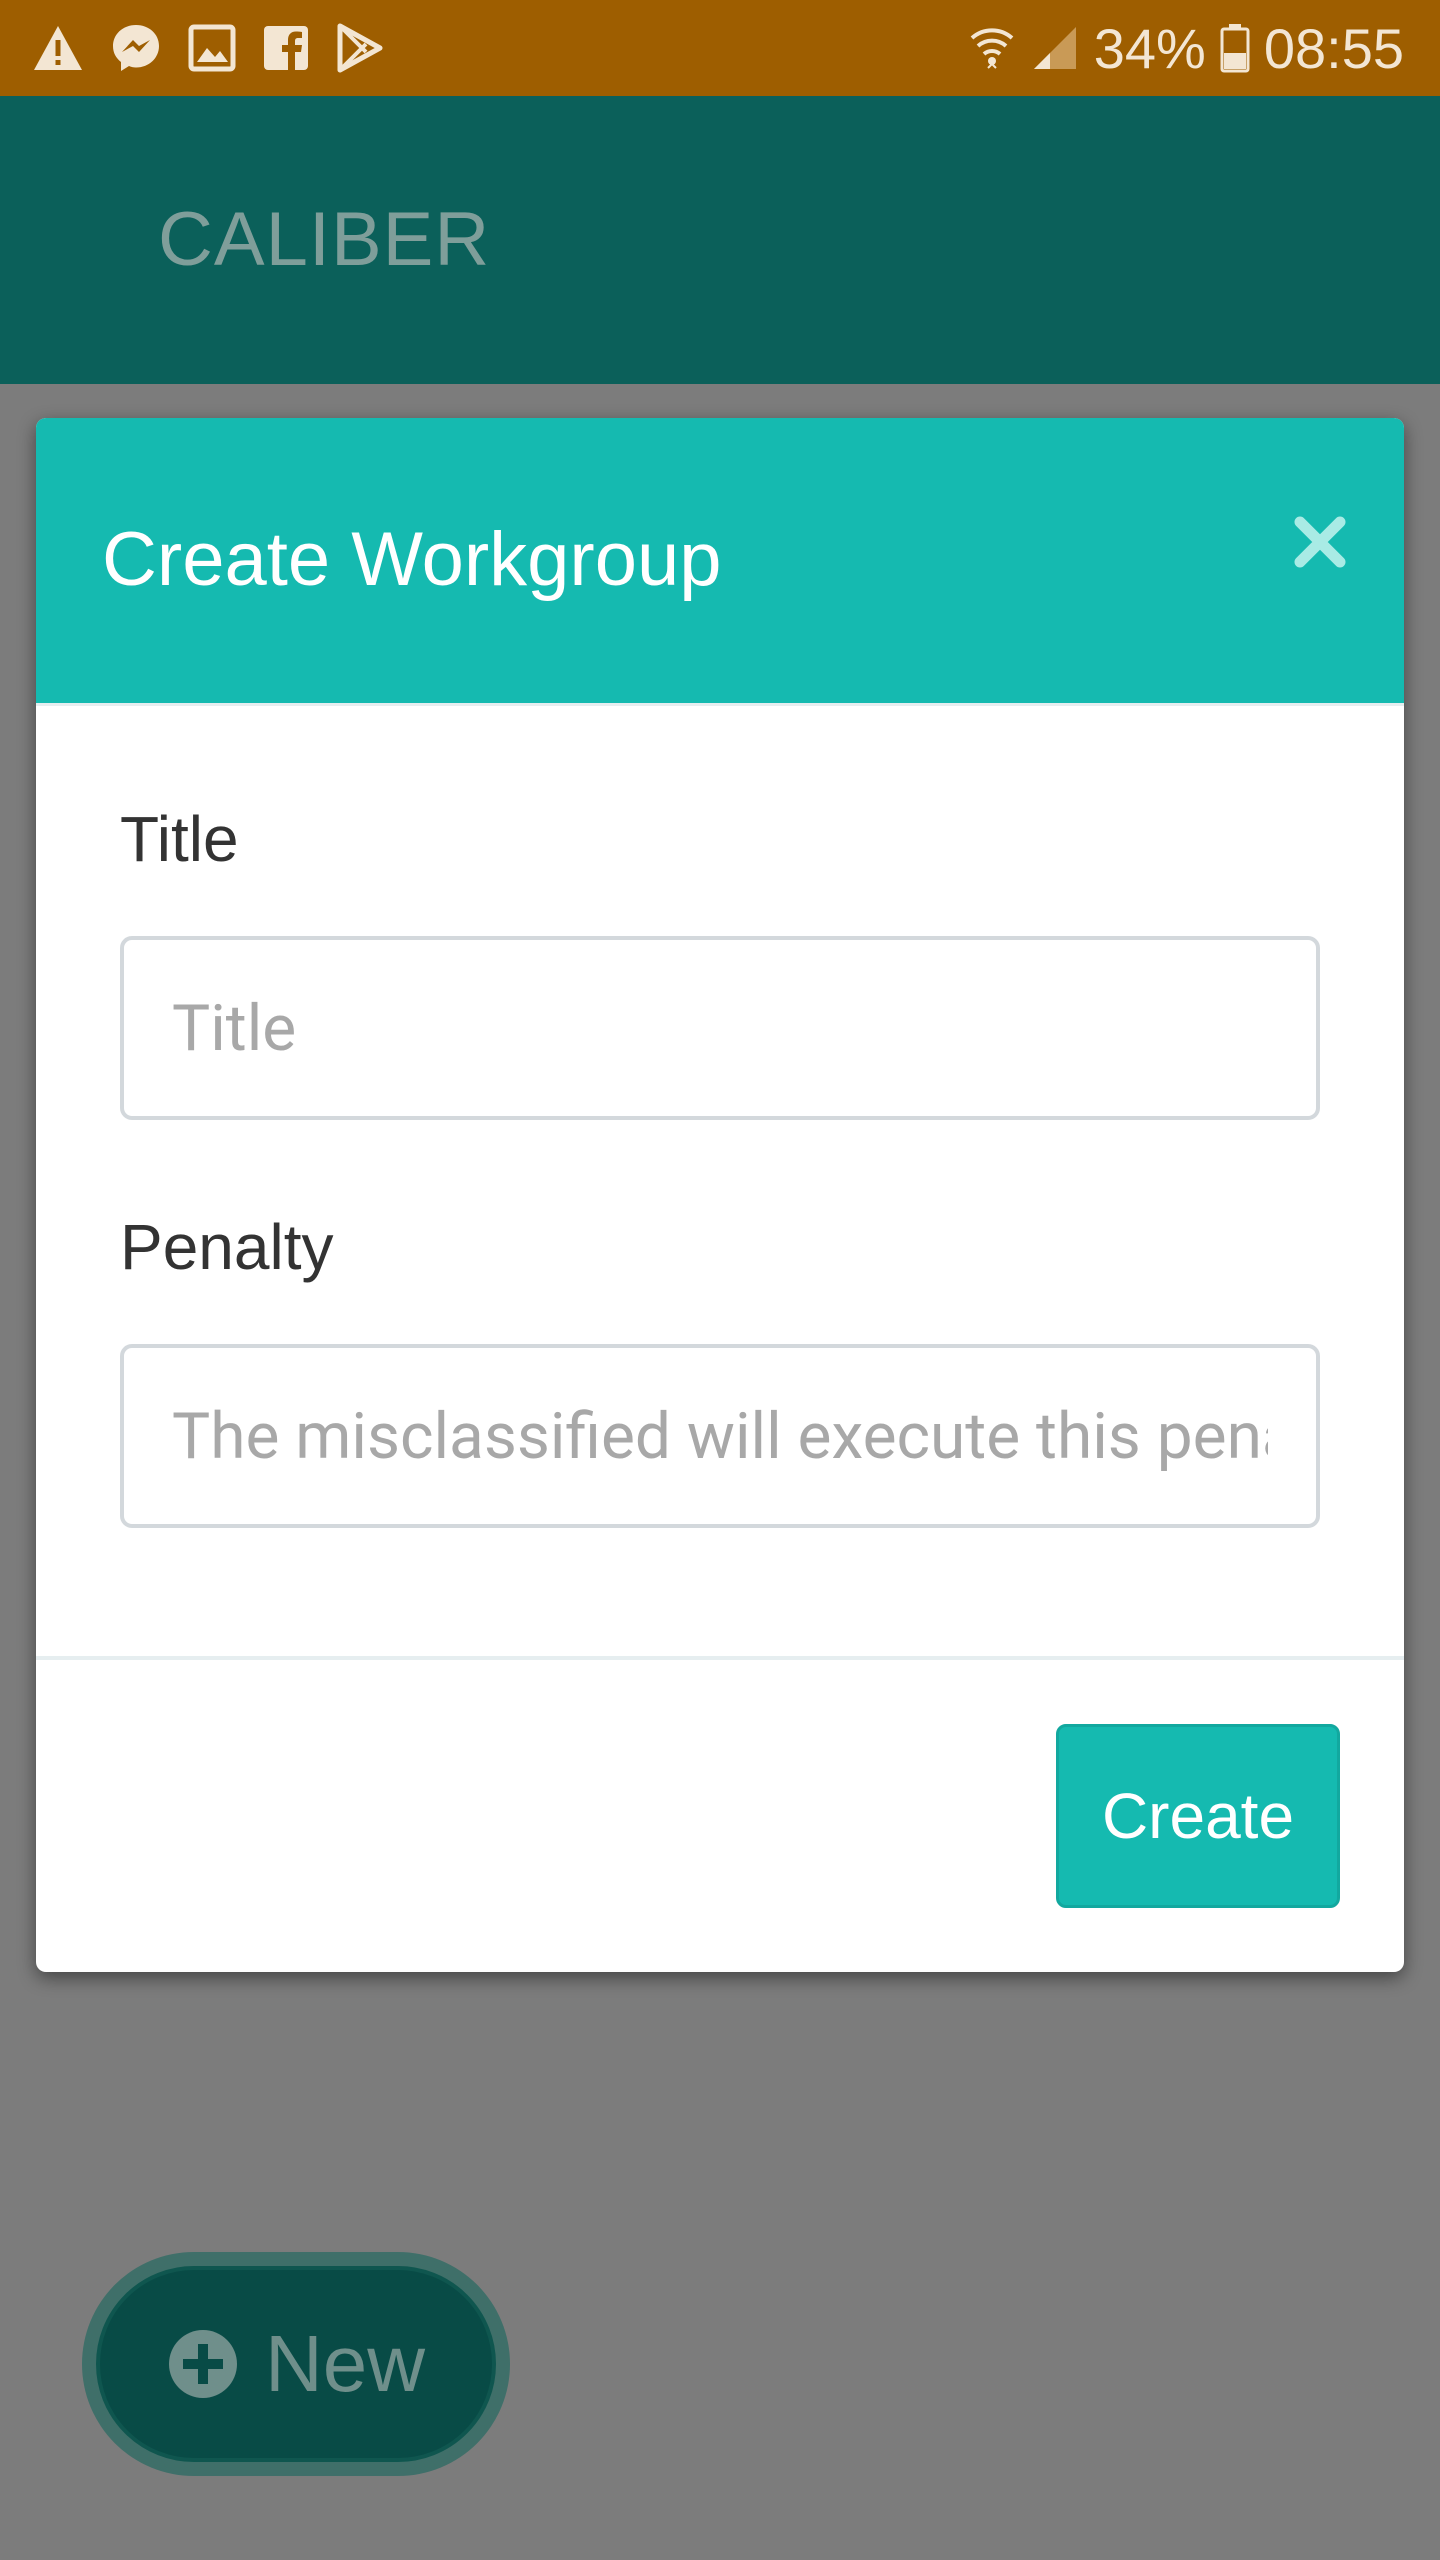  I want to click on app-title: CALIBER, so click(324, 239).